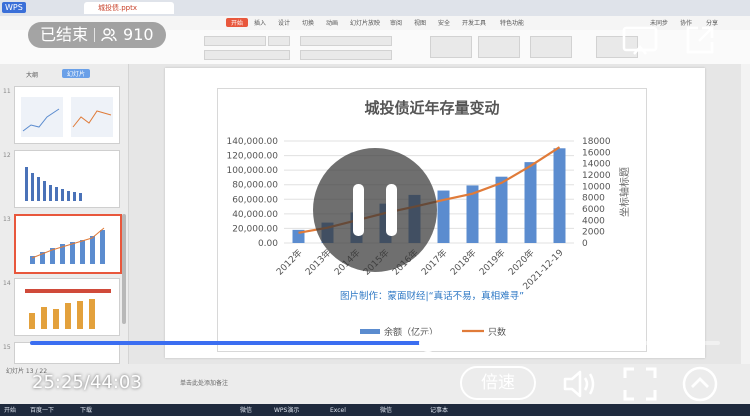  What do you see at coordinates (115, 382) in the screenshot?
I see `total-time: 44:03` at bounding box center [115, 382].